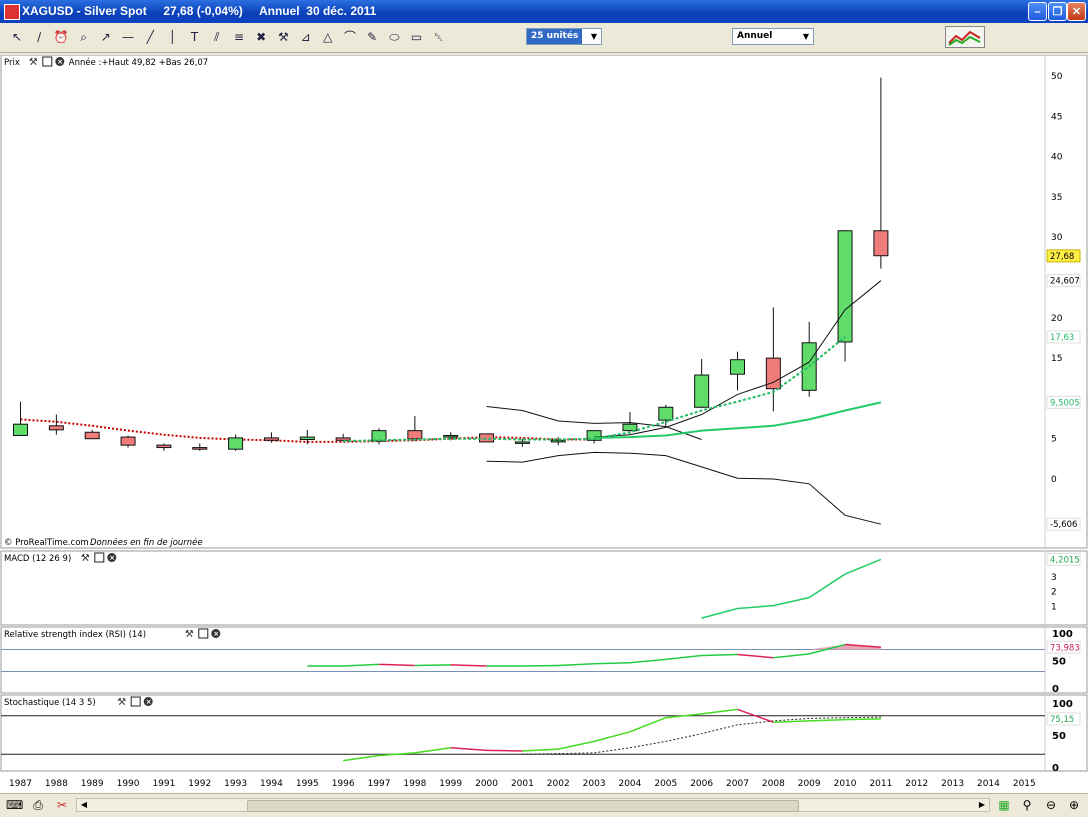 Image resolution: width=1088 pixels, height=817 pixels. What do you see at coordinates (37, 559) in the screenshot?
I see `panel-title: MACD (12 26 9)` at bounding box center [37, 559].